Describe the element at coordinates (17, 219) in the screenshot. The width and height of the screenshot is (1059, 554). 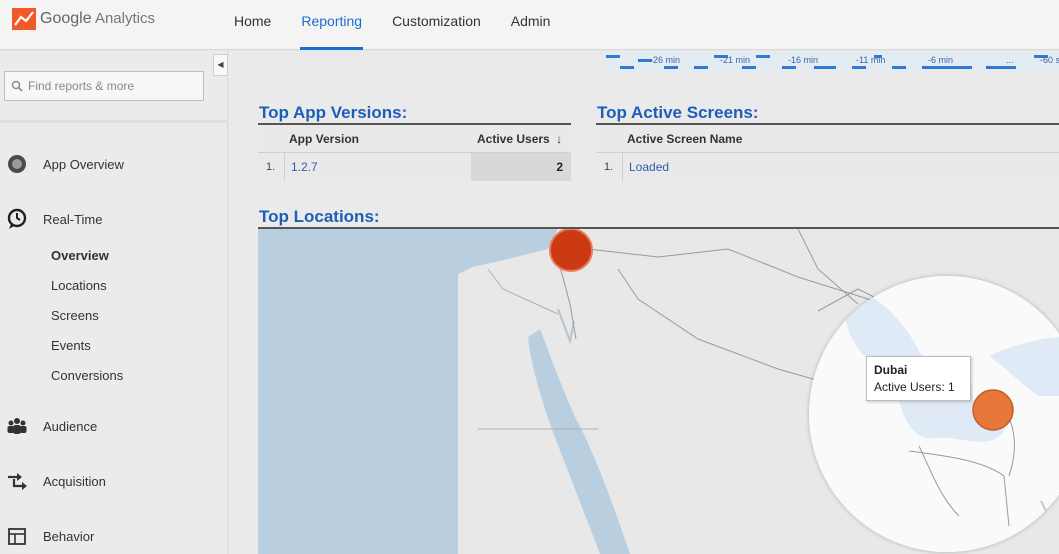
I see `clock-icon` at that location.